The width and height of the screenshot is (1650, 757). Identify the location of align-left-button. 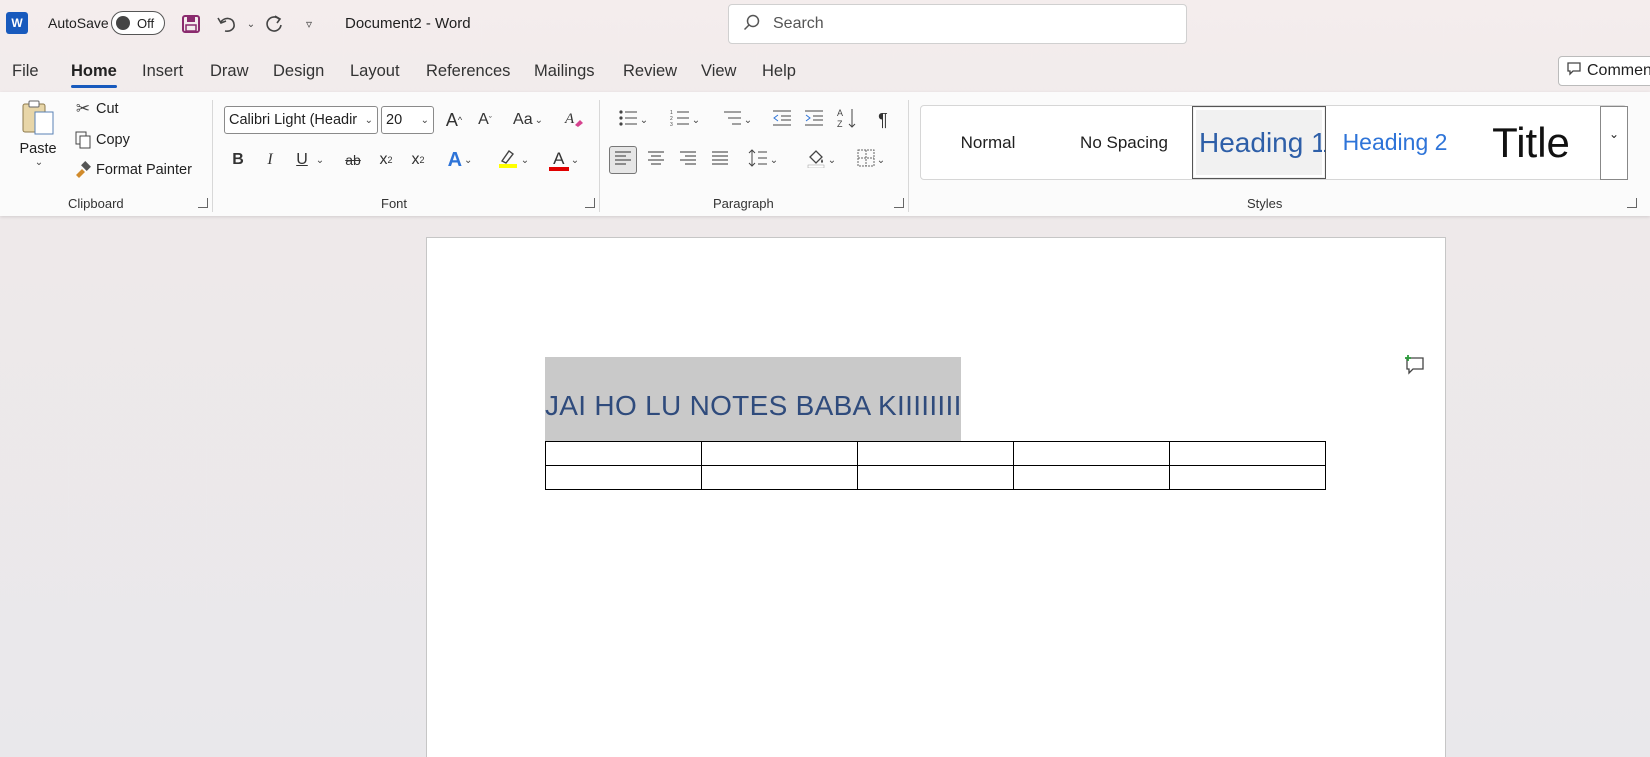
(623, 160).